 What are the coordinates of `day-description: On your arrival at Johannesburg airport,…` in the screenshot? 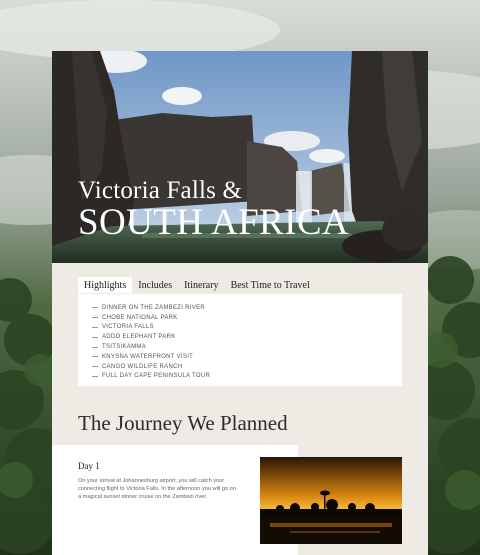 It's located at (157, 489).